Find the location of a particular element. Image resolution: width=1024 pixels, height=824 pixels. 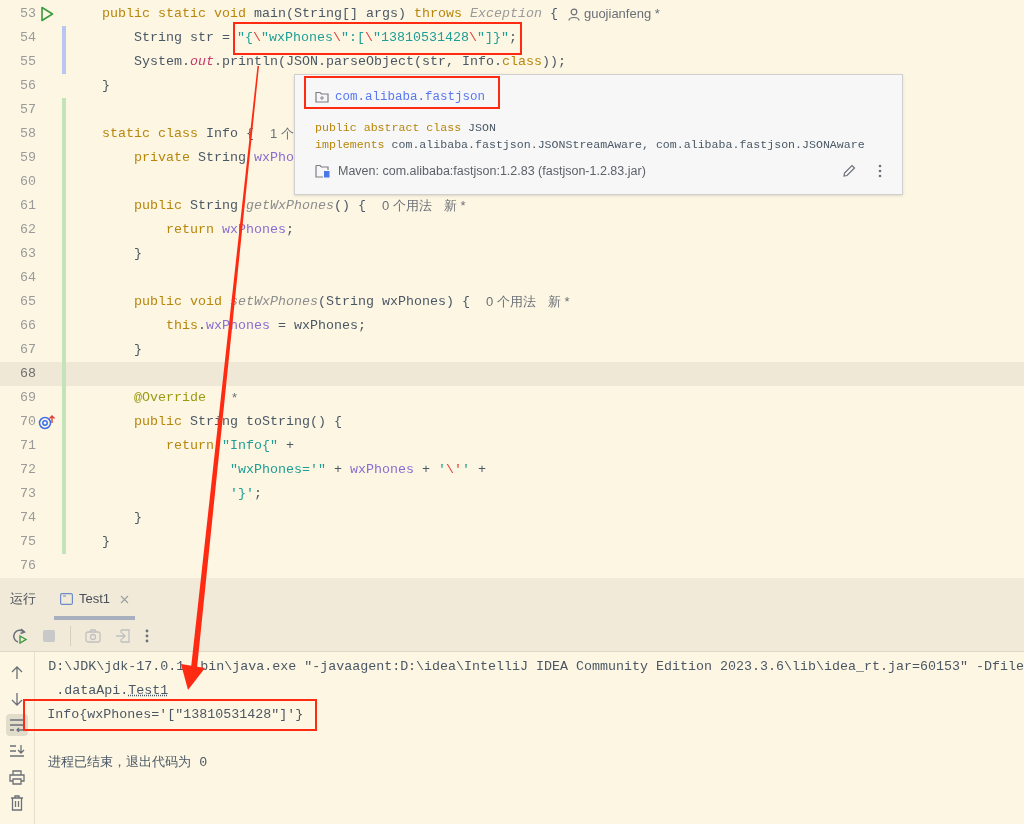

console-text: bin\java.exe "-javaagent:D:\idea\IntelliJ IDEA Community Edition 2023.3.6\lib\idea_rt.jar=60153" -Dfile is located at coordinates (612, 667).